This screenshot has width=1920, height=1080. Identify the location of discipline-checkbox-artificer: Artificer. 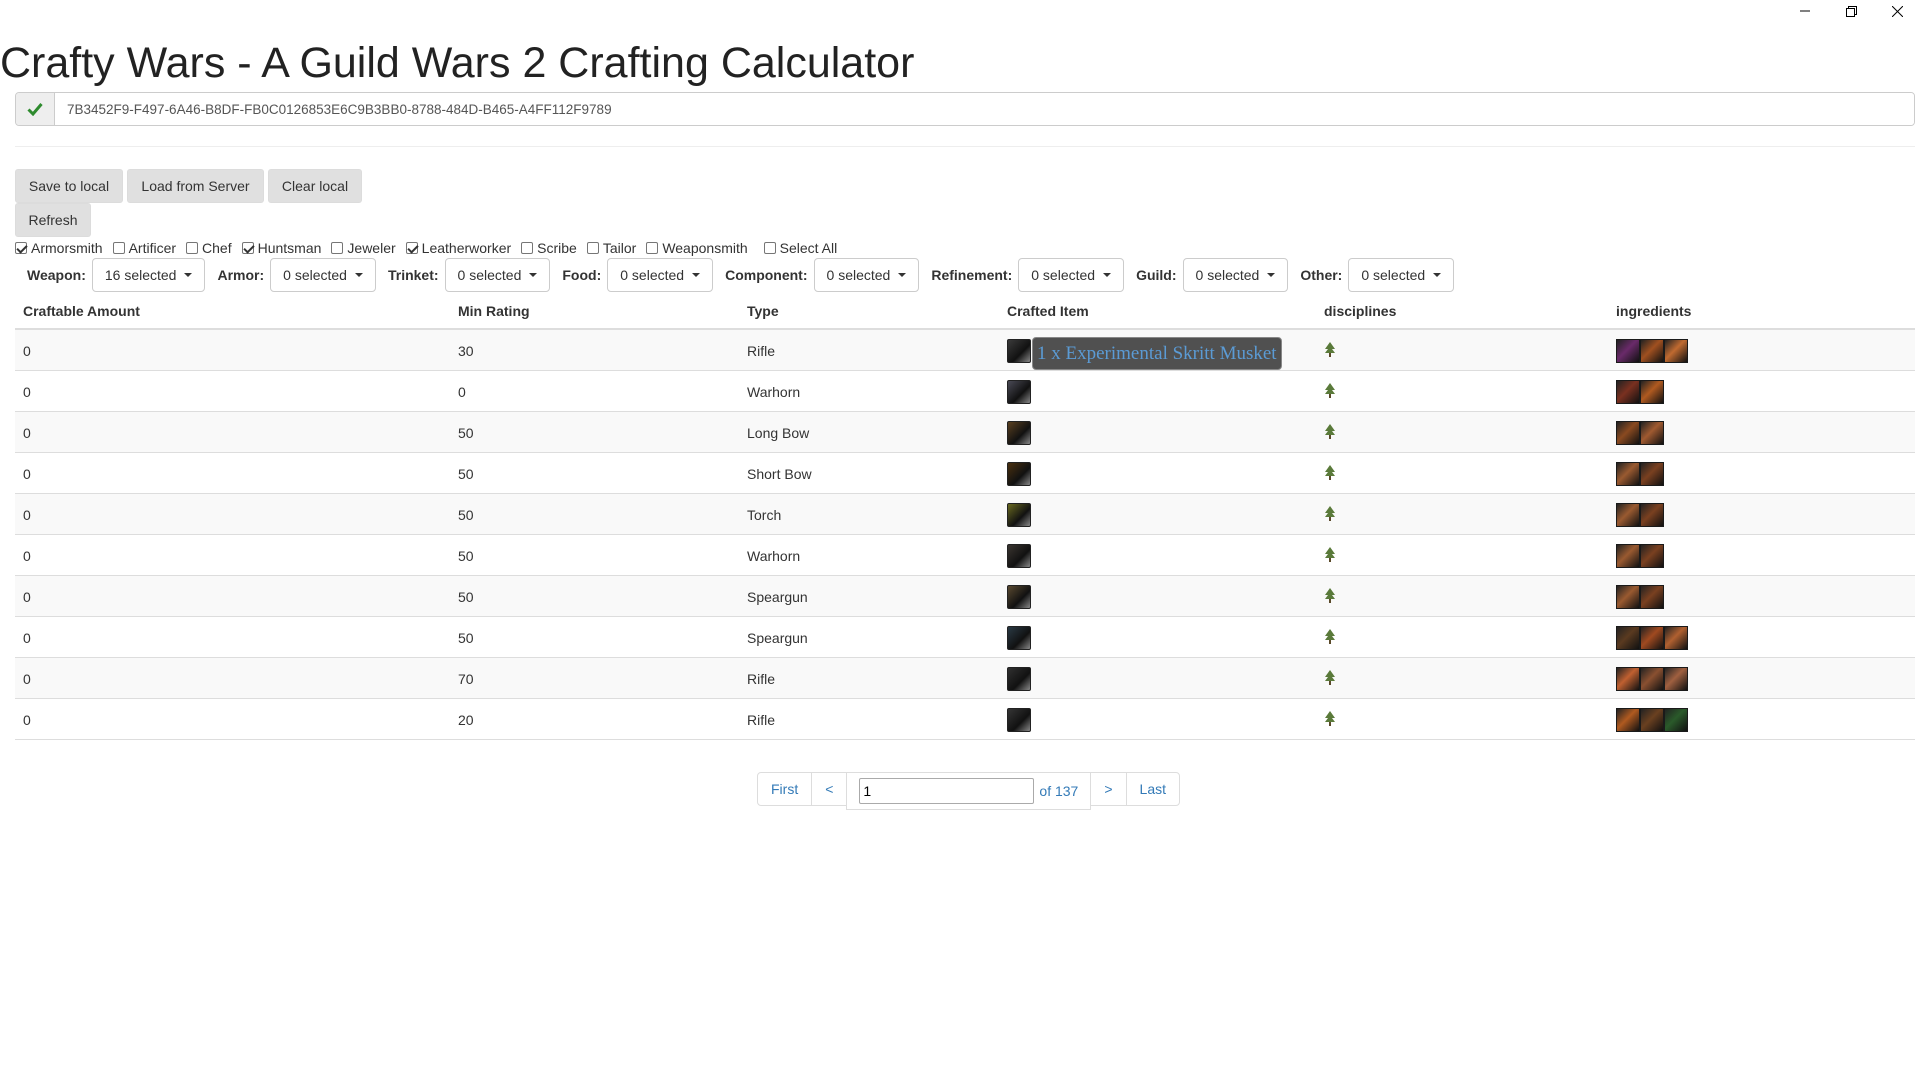
(144, 248).